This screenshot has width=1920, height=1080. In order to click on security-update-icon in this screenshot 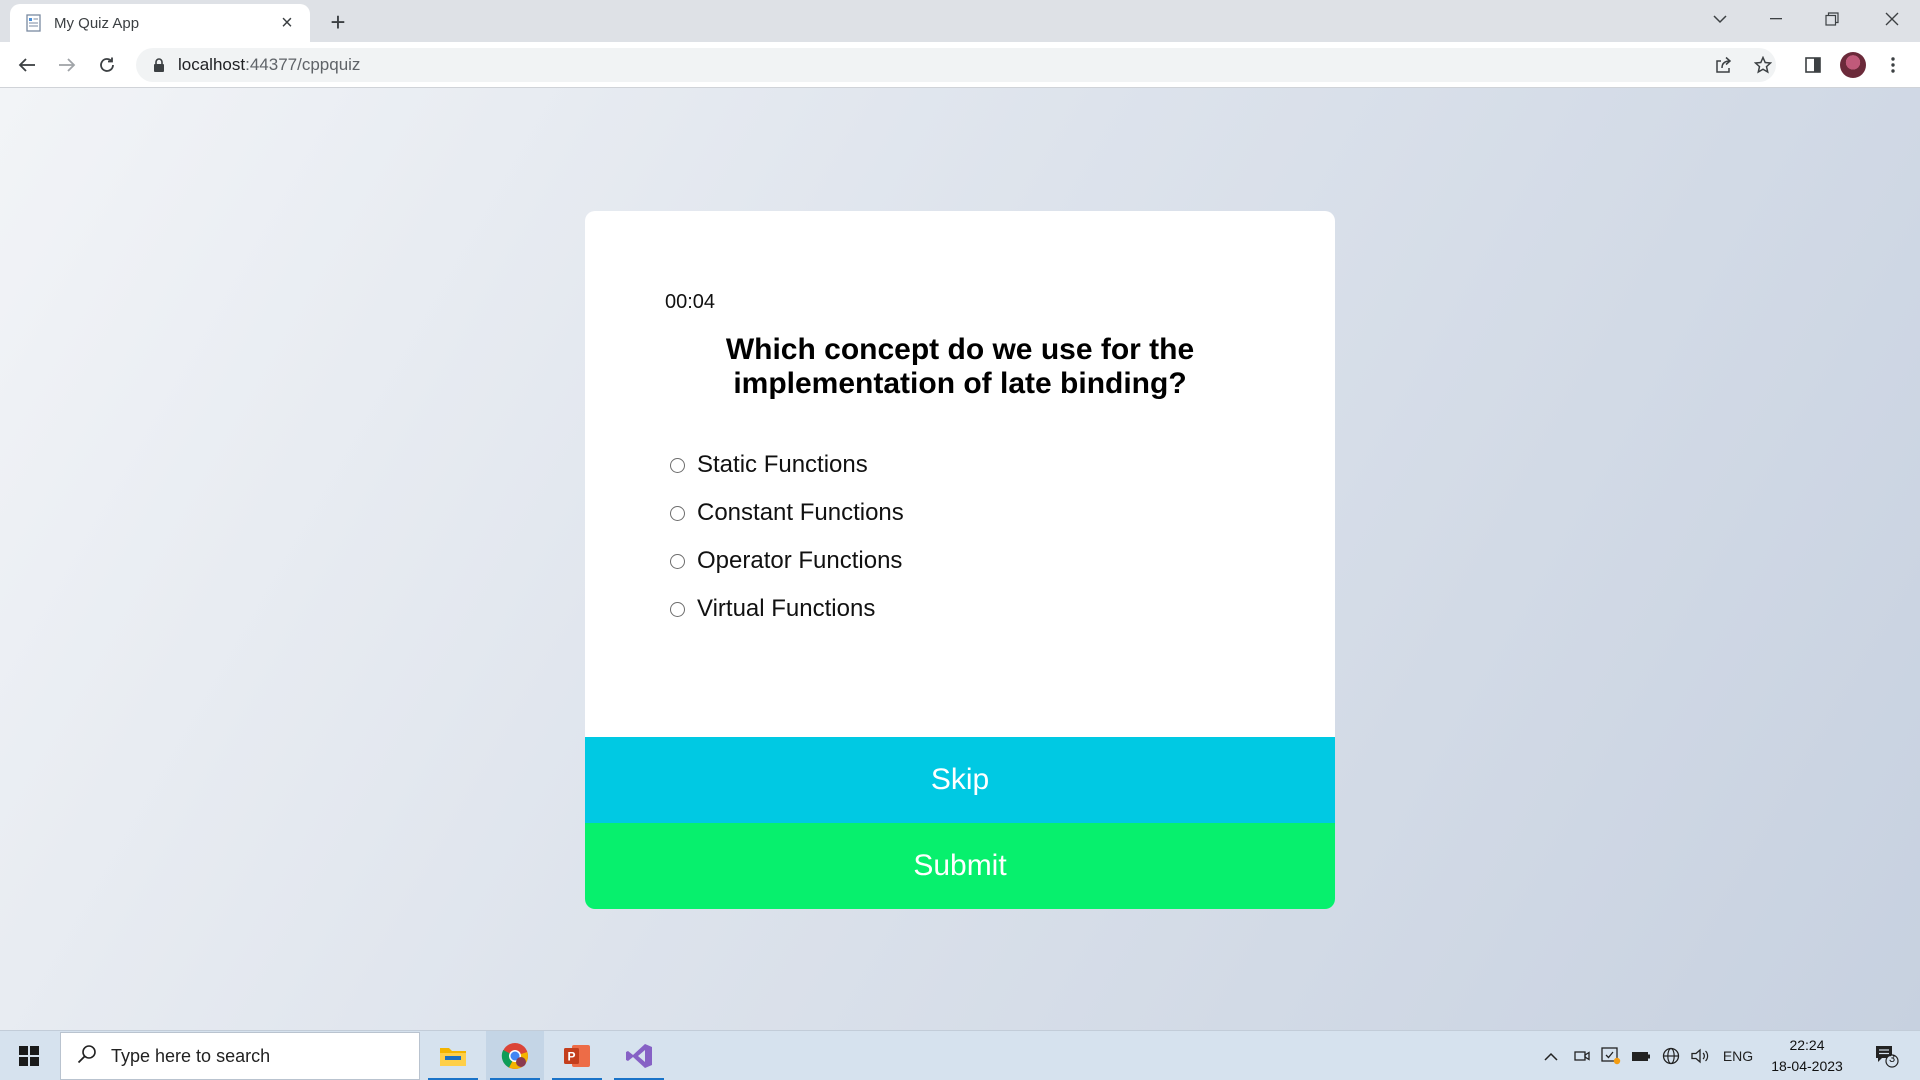, I will do `click(1611, 1055)`.